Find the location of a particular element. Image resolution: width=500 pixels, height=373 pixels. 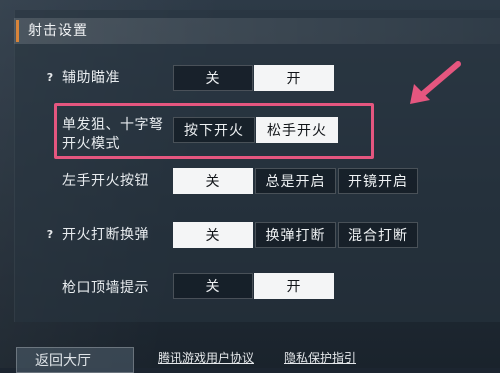

left-fire-always-button: 总是开启 is located at coordinates (295, 181).